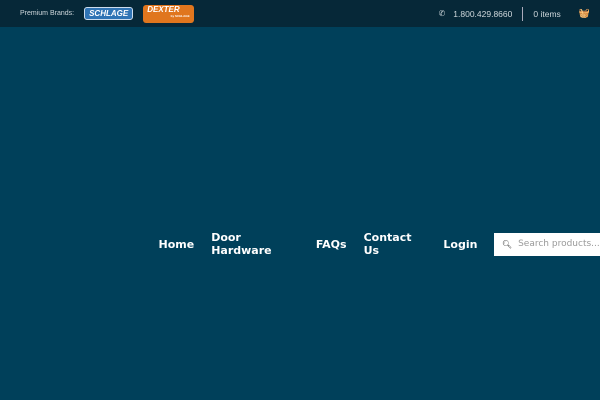  I want to click on premium-brands: Premium Brands: SCHLAGE DEXTER by SCHLAGE, so click(112, 13).